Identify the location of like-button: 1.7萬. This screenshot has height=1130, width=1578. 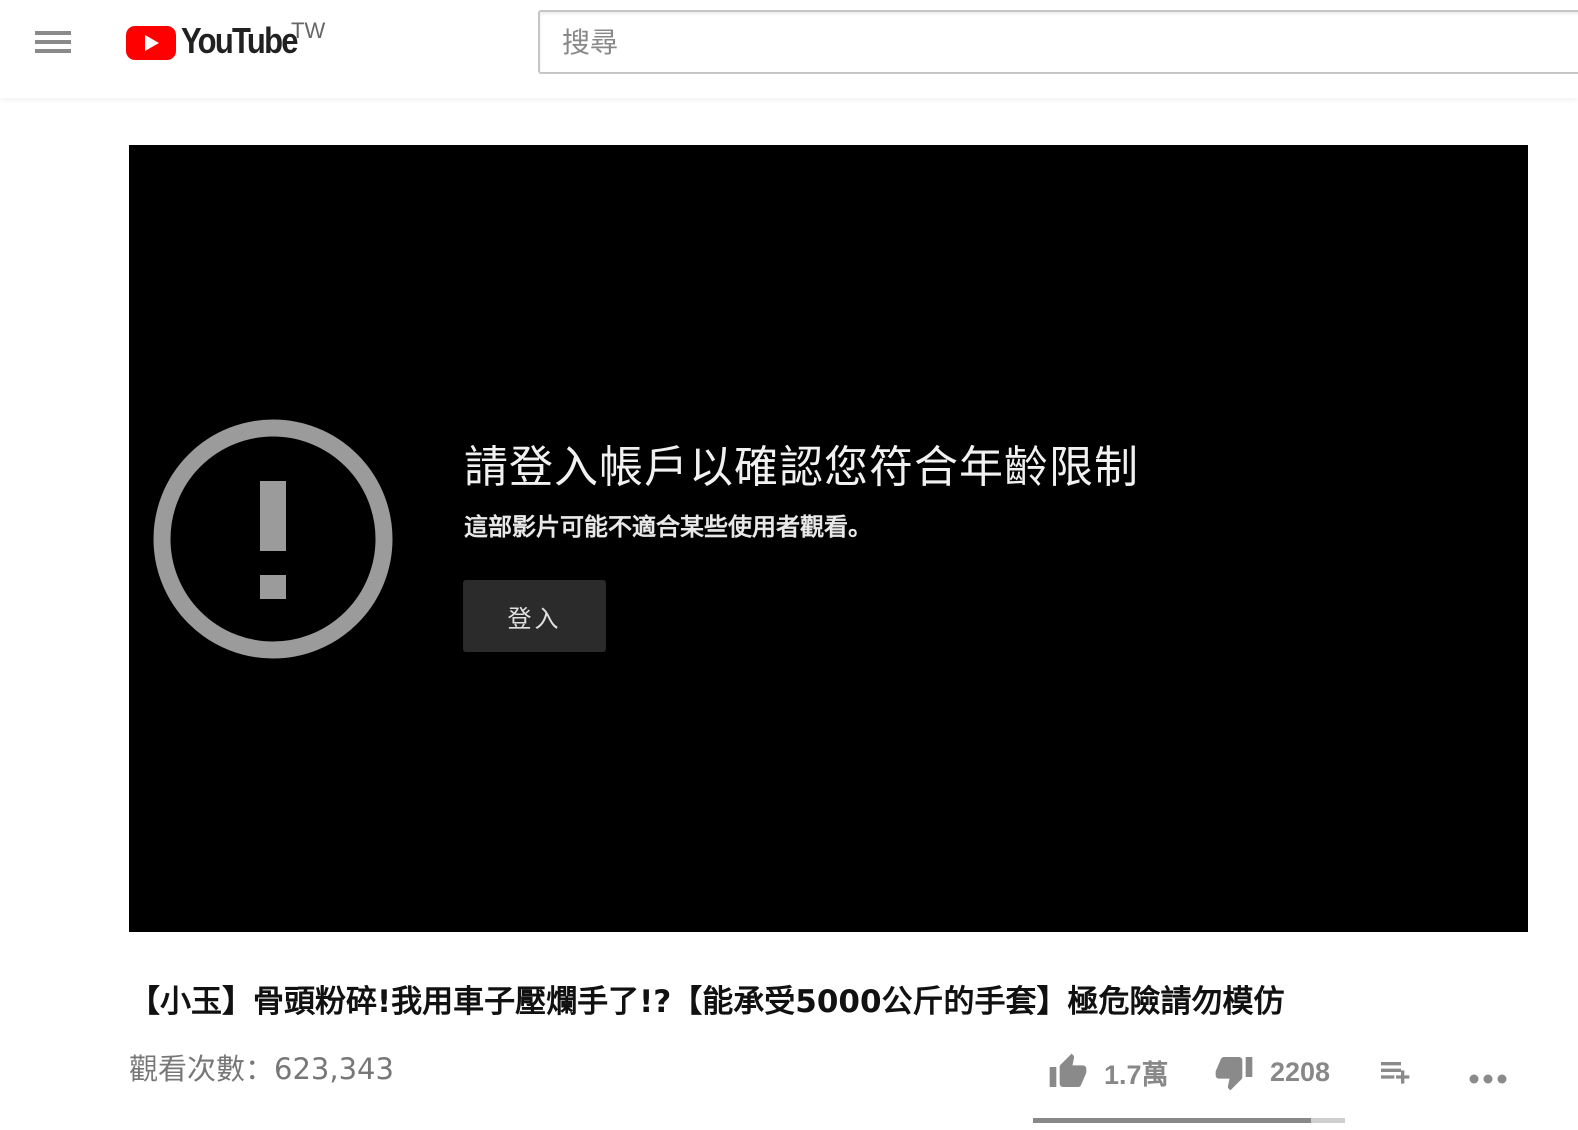
(1108, 1072).